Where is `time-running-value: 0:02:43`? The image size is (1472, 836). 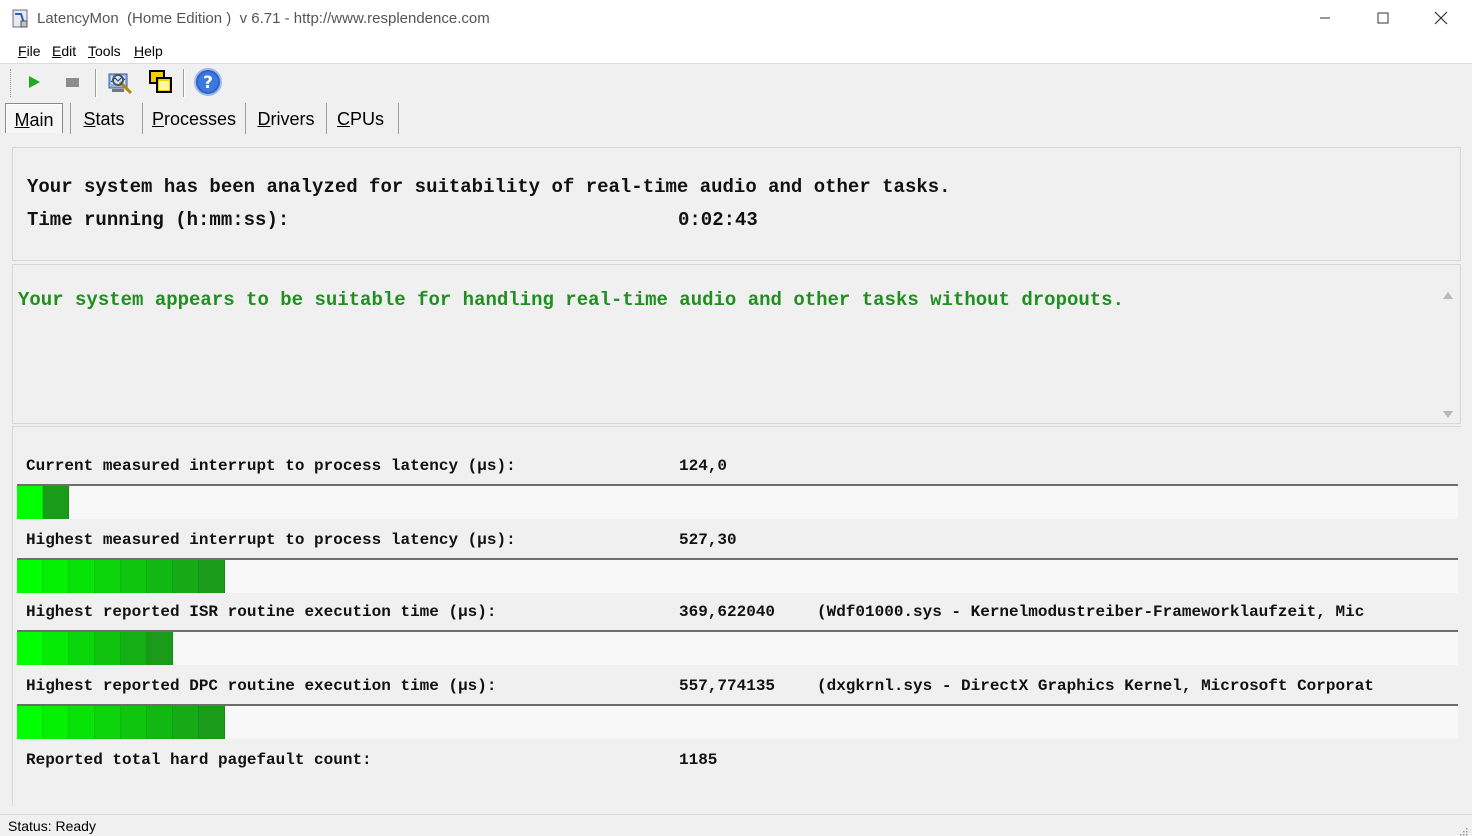
time-running-value: 0:02:43 is located at coordinates (718, 220).